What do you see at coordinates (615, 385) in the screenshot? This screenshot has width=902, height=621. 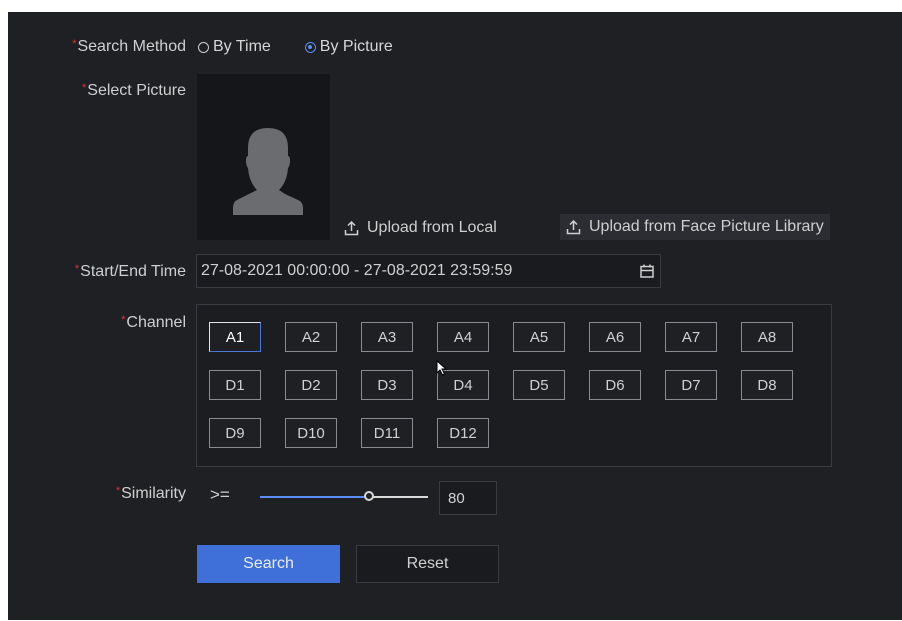 I see `channel-d6-button: D6` at bounding box center [615, 385].